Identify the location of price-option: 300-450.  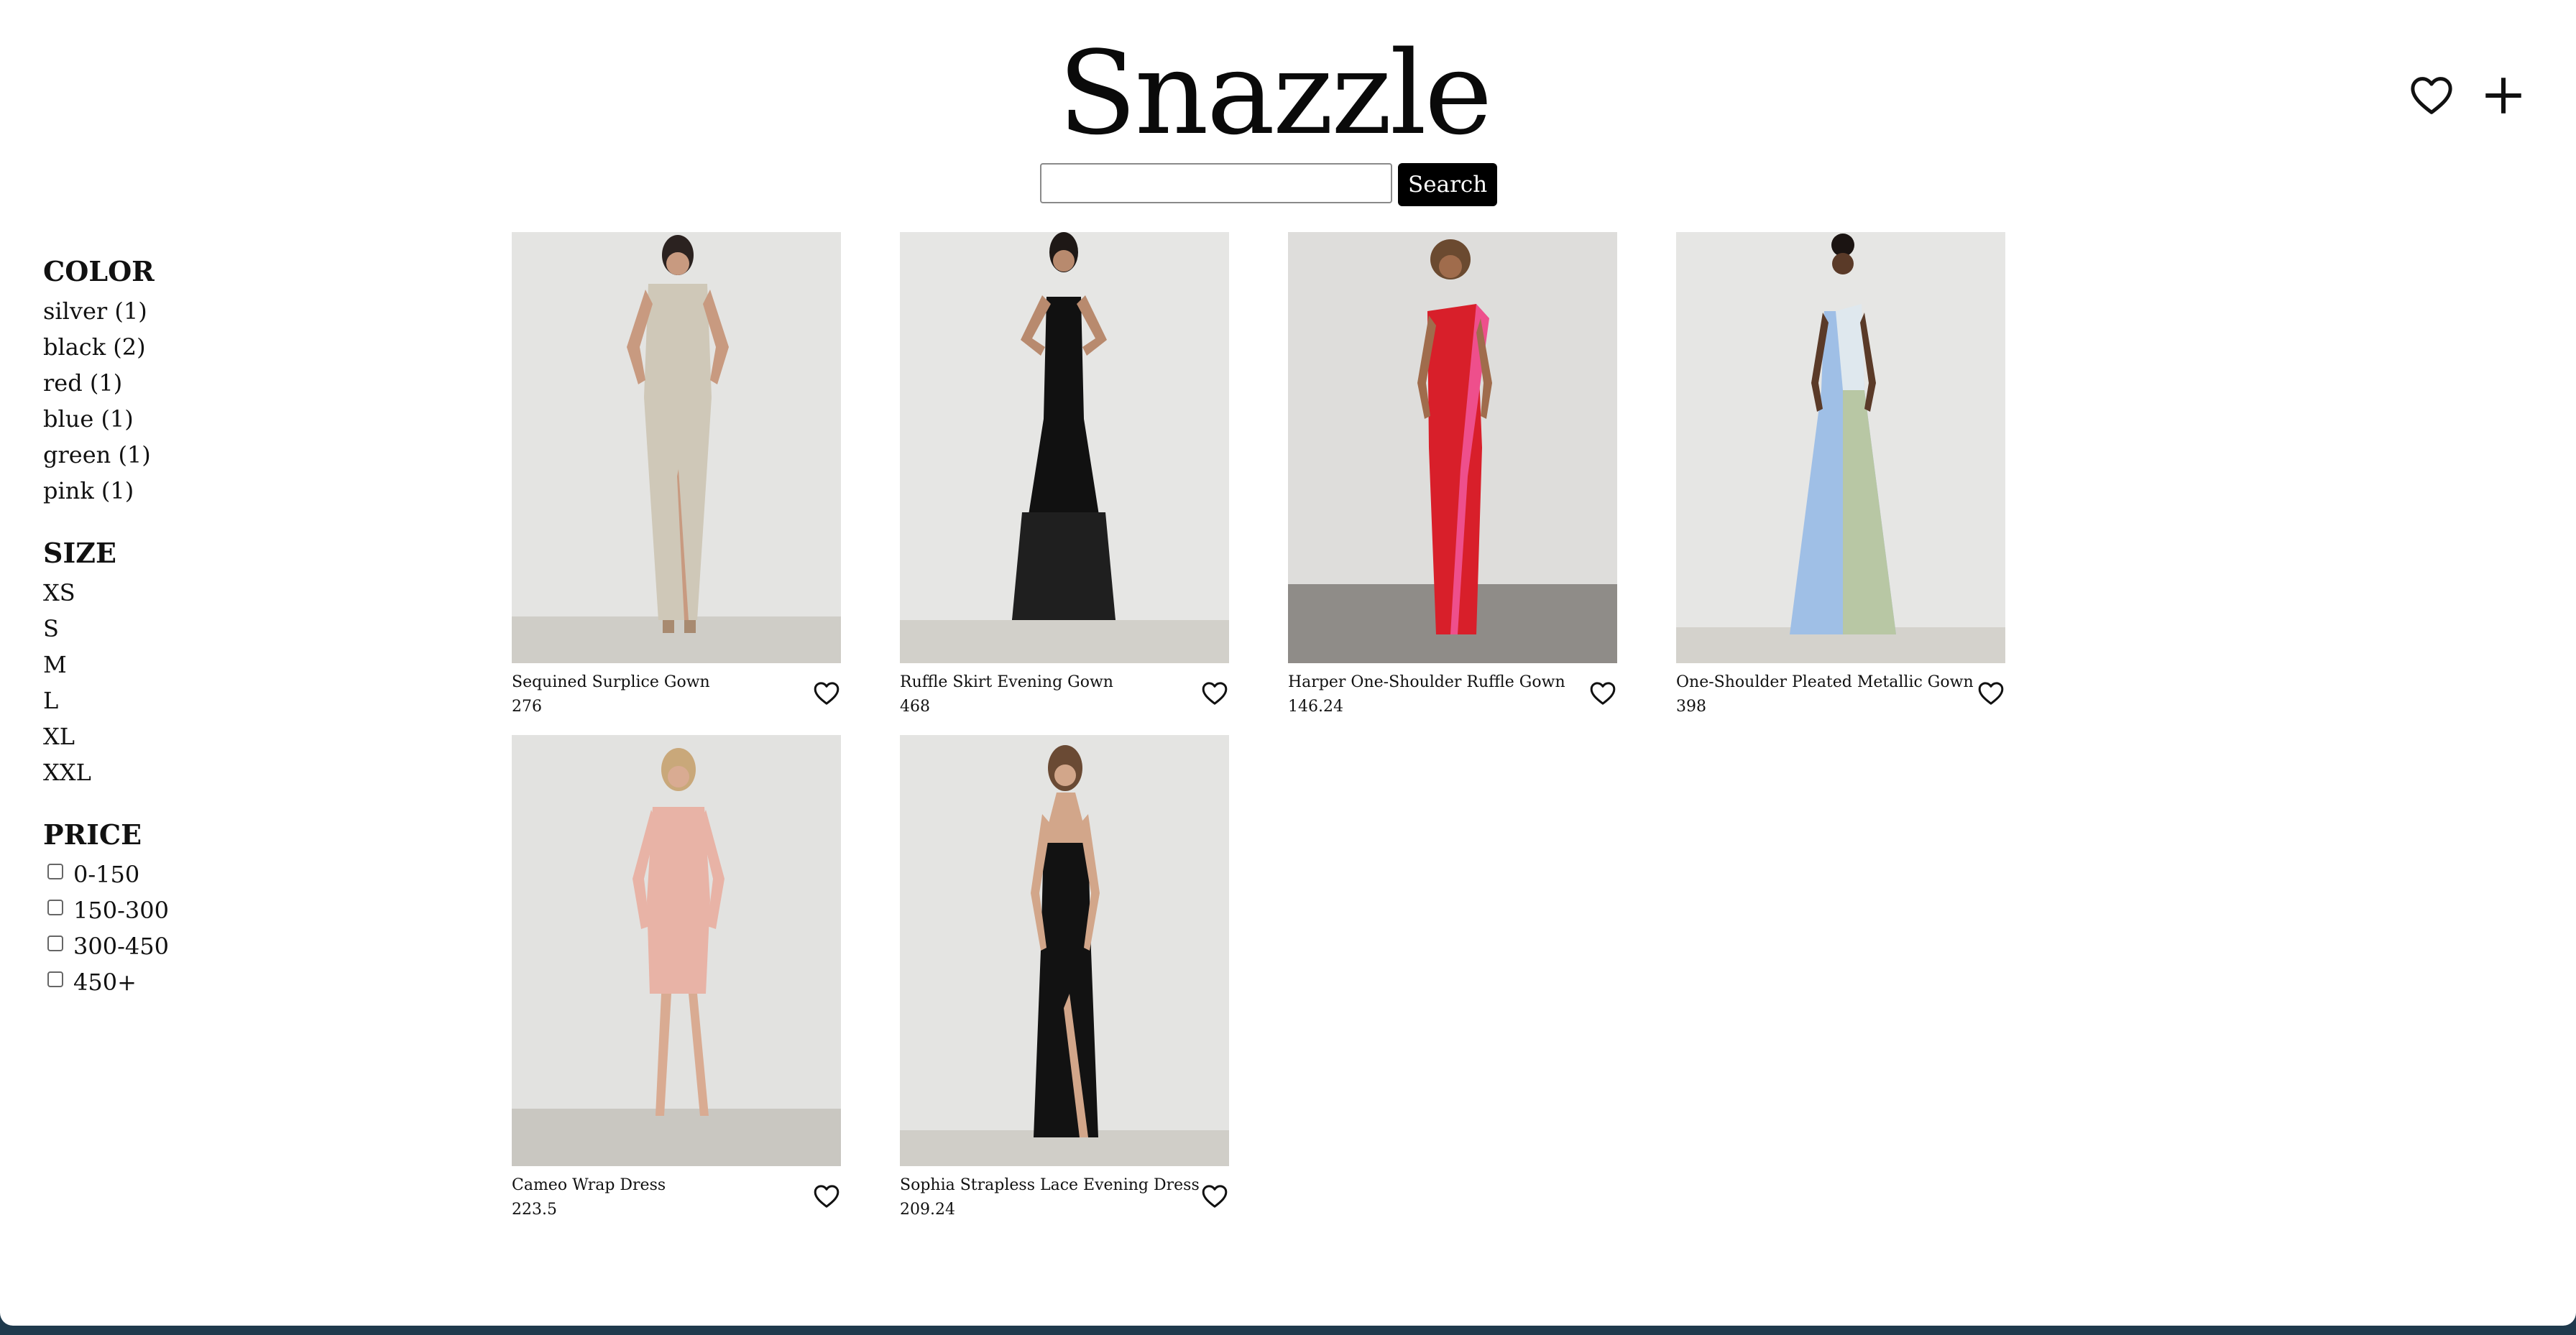
(172, 946).